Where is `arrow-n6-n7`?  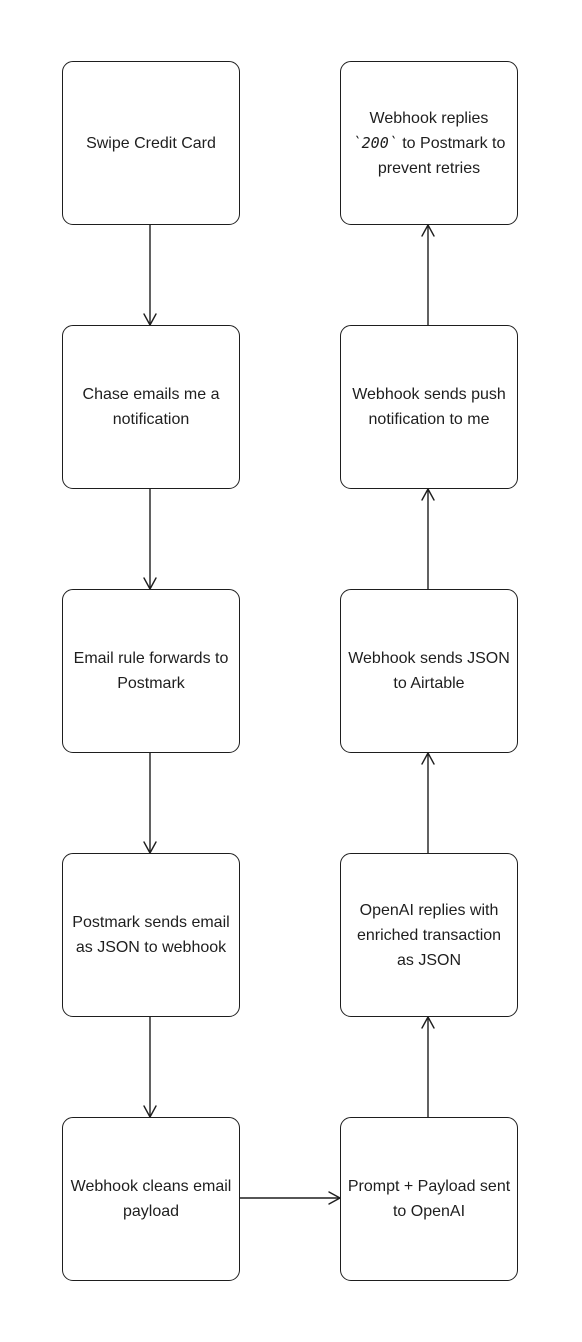
arrow-n6-n7 is located at coordinates (428, 1067).